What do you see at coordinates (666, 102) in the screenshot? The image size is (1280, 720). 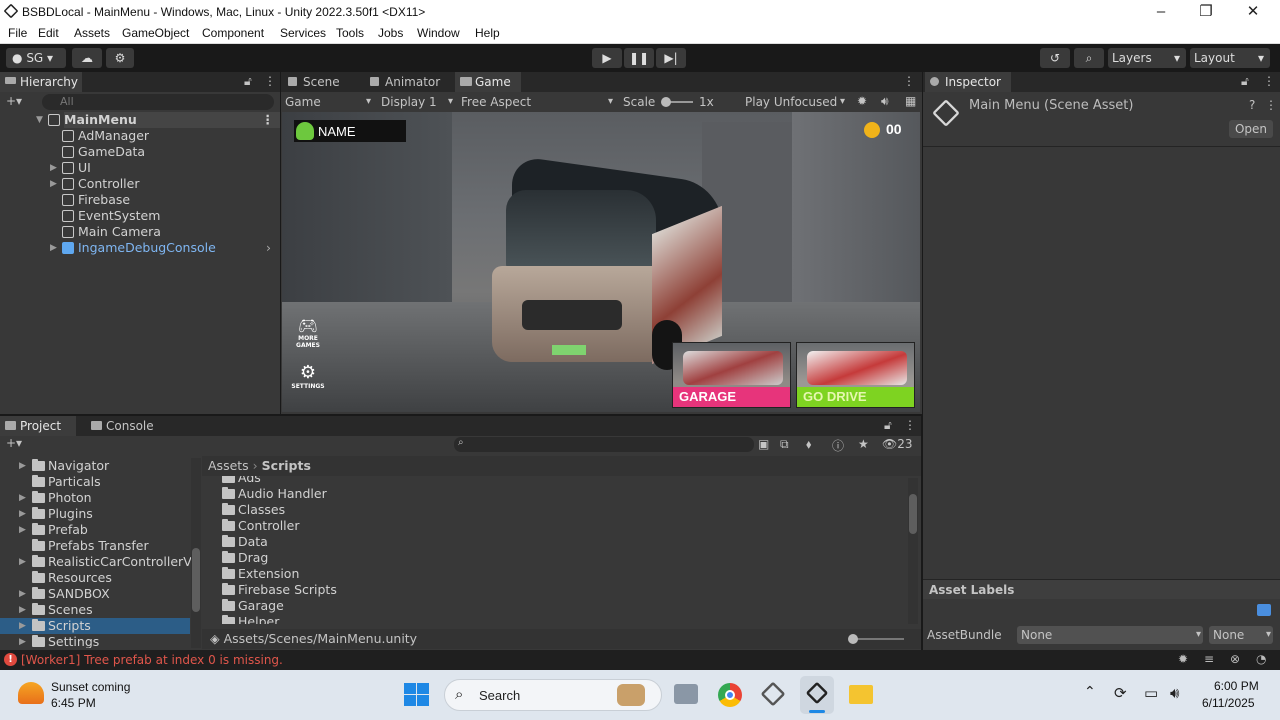 I see `scale-slider-knob` at bounding box center [666, 102].